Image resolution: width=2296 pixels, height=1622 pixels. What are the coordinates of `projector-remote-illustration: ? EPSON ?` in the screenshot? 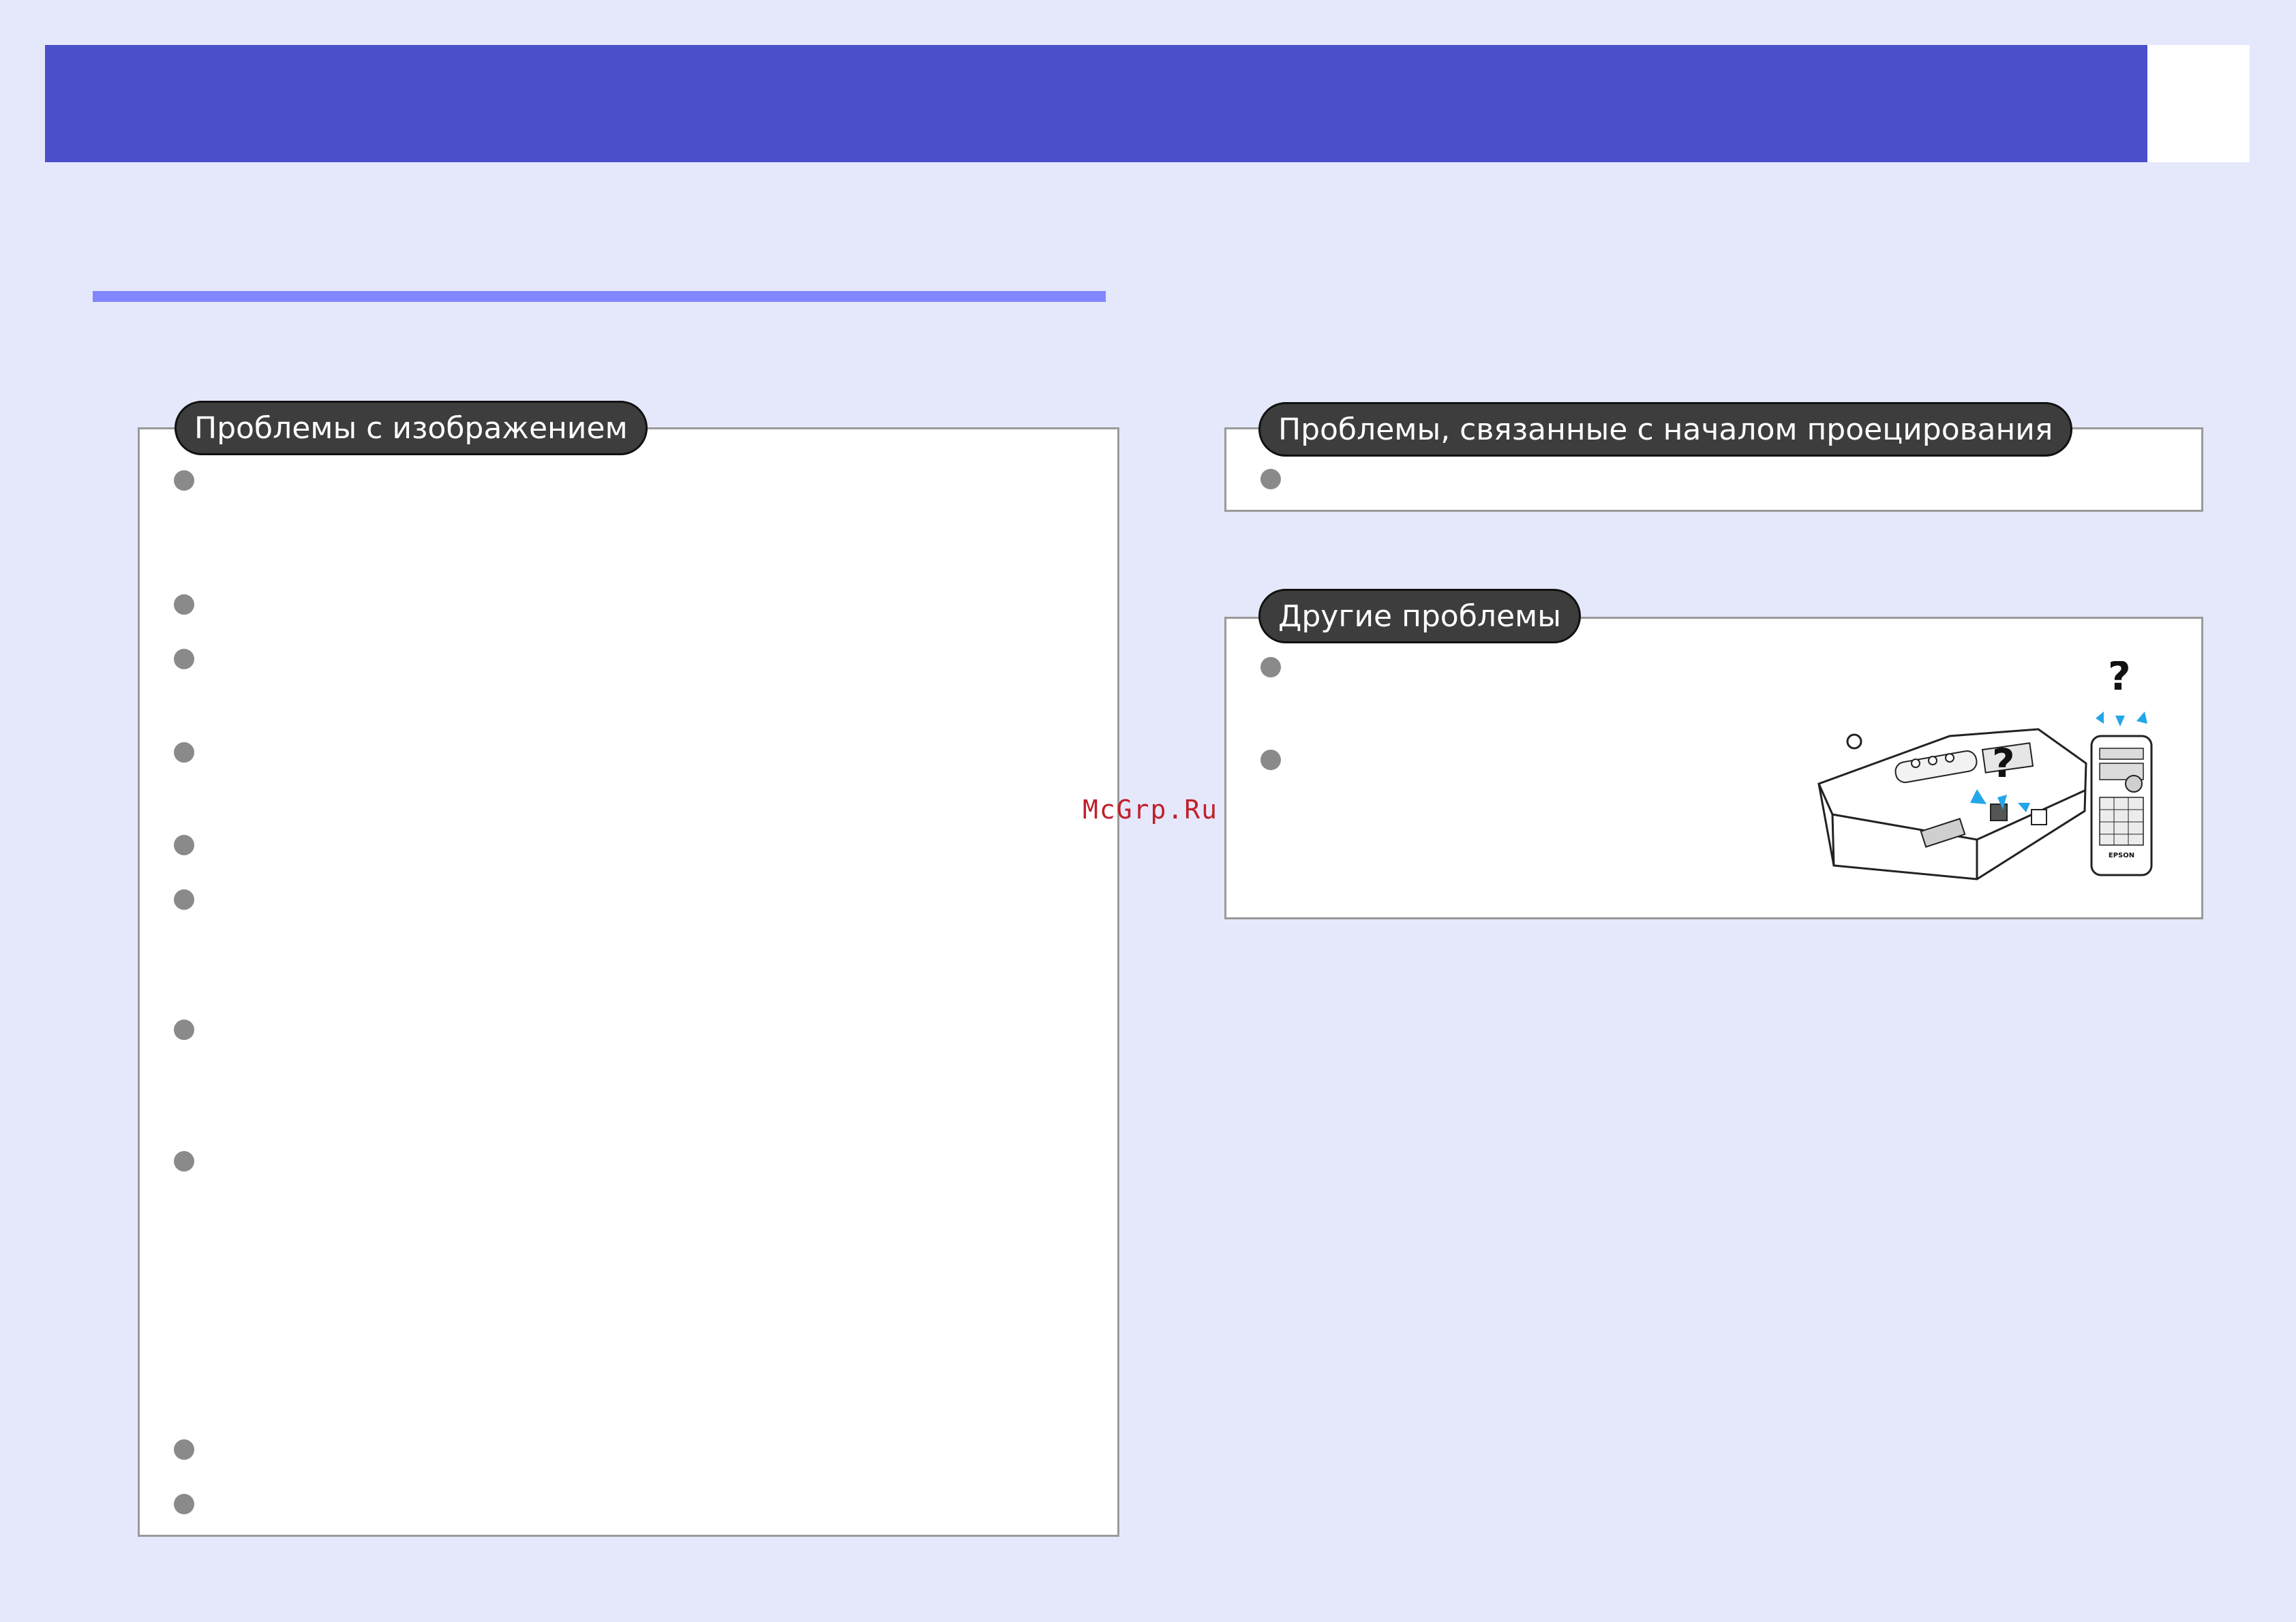 It's located at (1985, 771).